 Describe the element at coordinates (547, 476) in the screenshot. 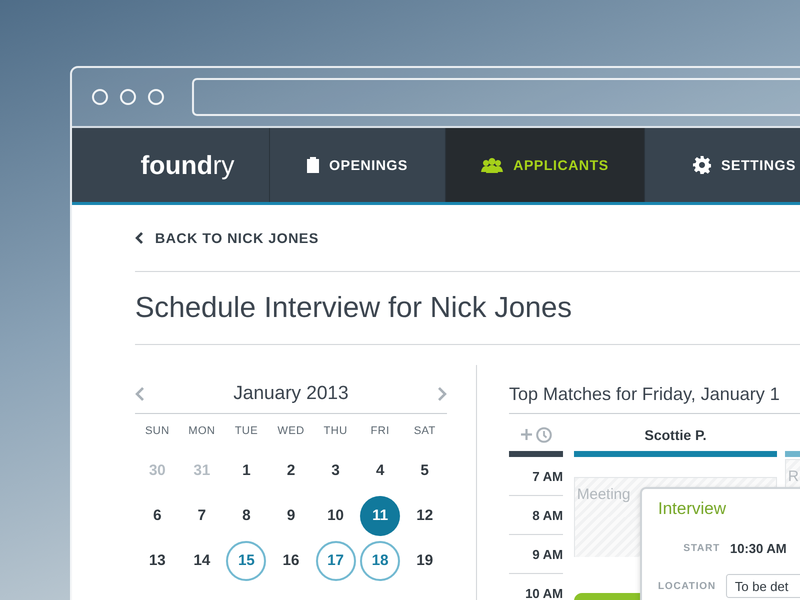

I see `hour-label: 7 AM` at that location.